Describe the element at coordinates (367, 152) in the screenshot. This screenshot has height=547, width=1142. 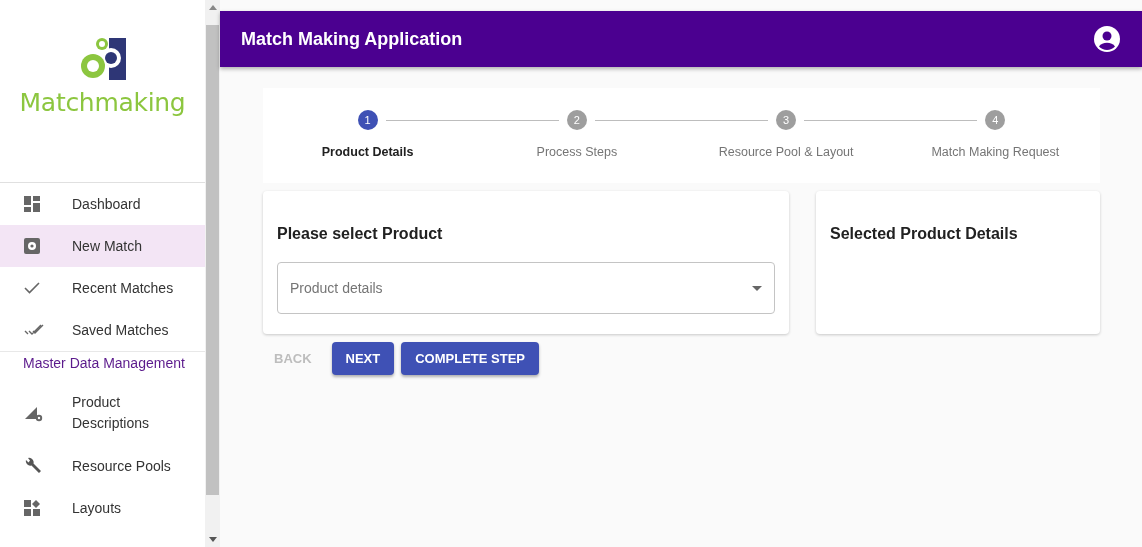
I see `step-label: Product Details` at that location.